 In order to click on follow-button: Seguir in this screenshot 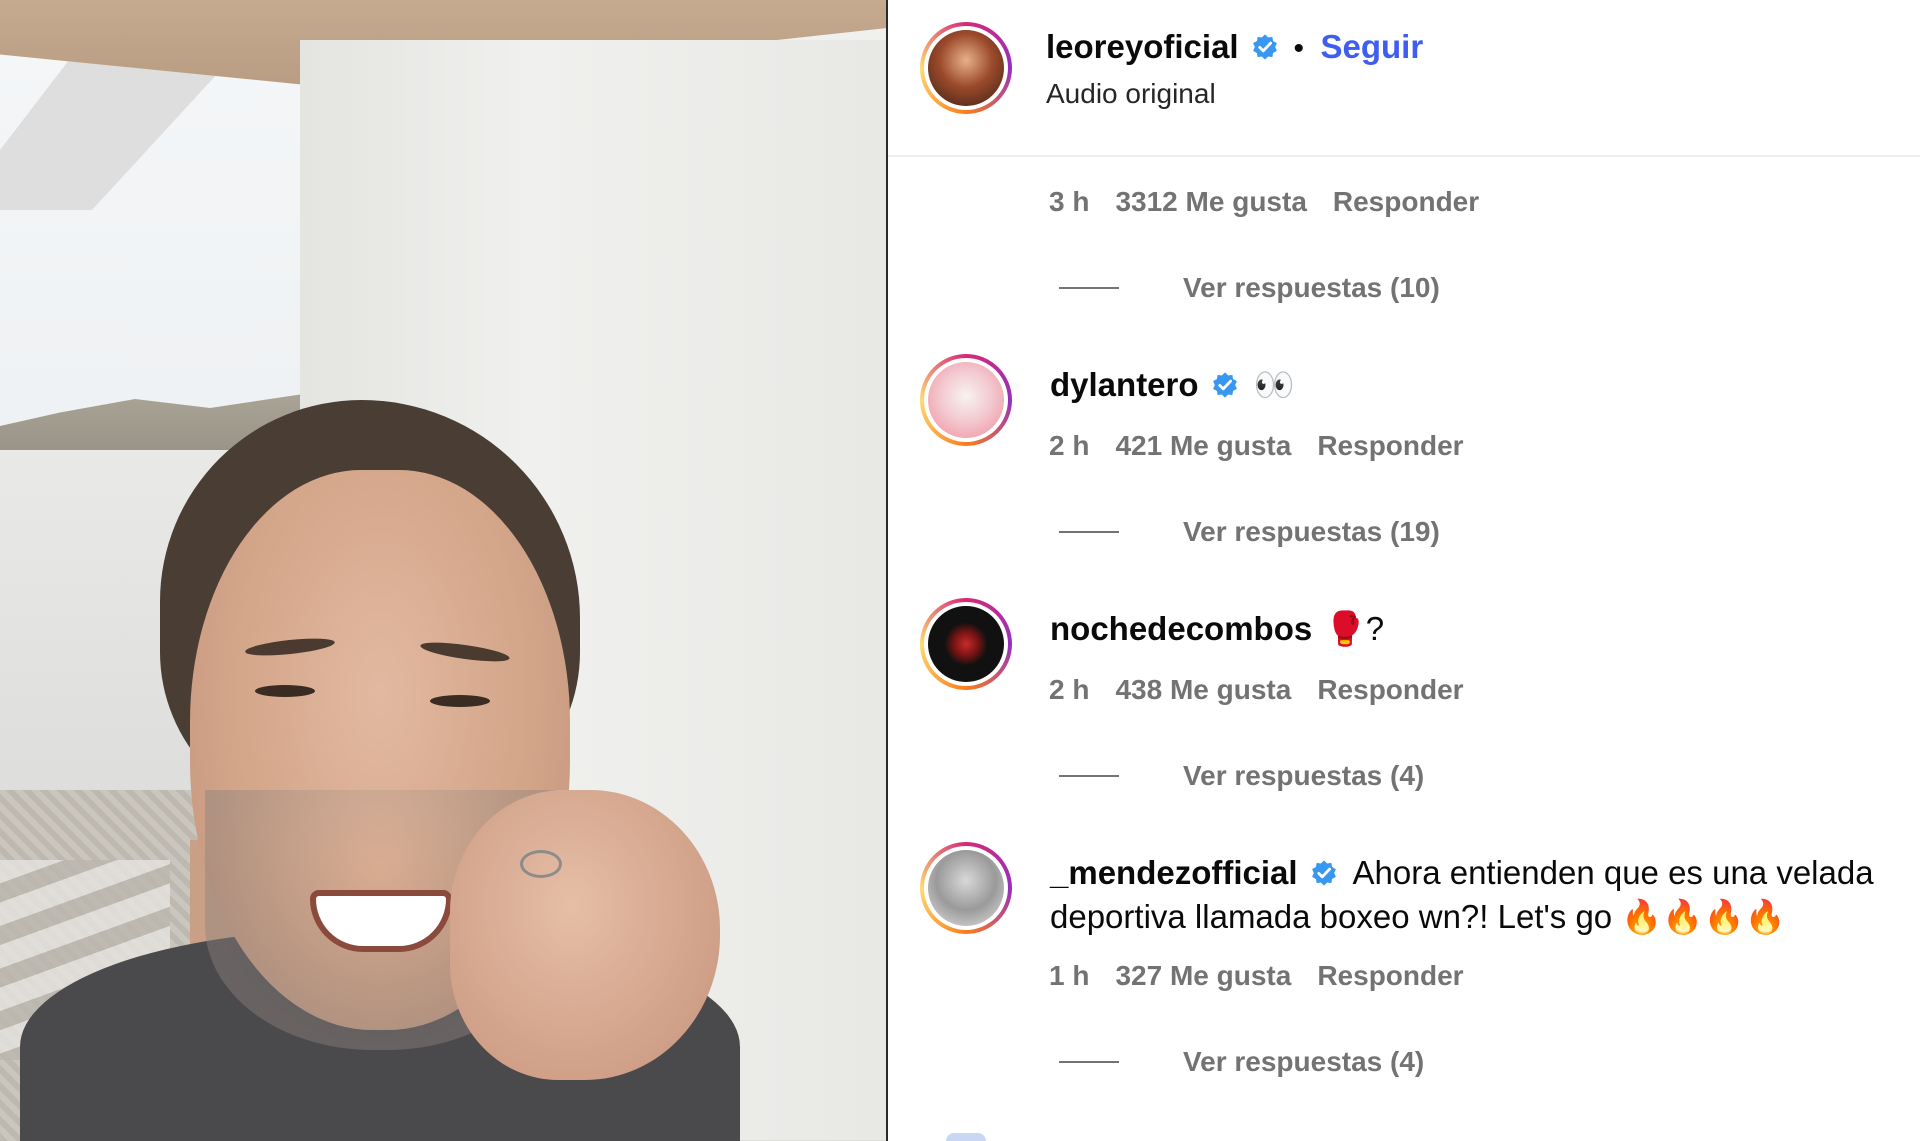, I will do `click(1371, 46)`.